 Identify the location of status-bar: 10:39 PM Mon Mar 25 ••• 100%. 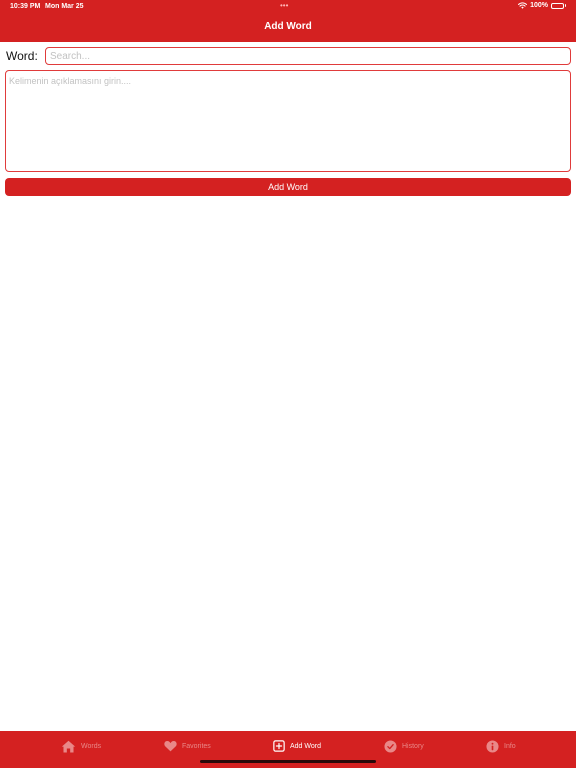
(288, 7).